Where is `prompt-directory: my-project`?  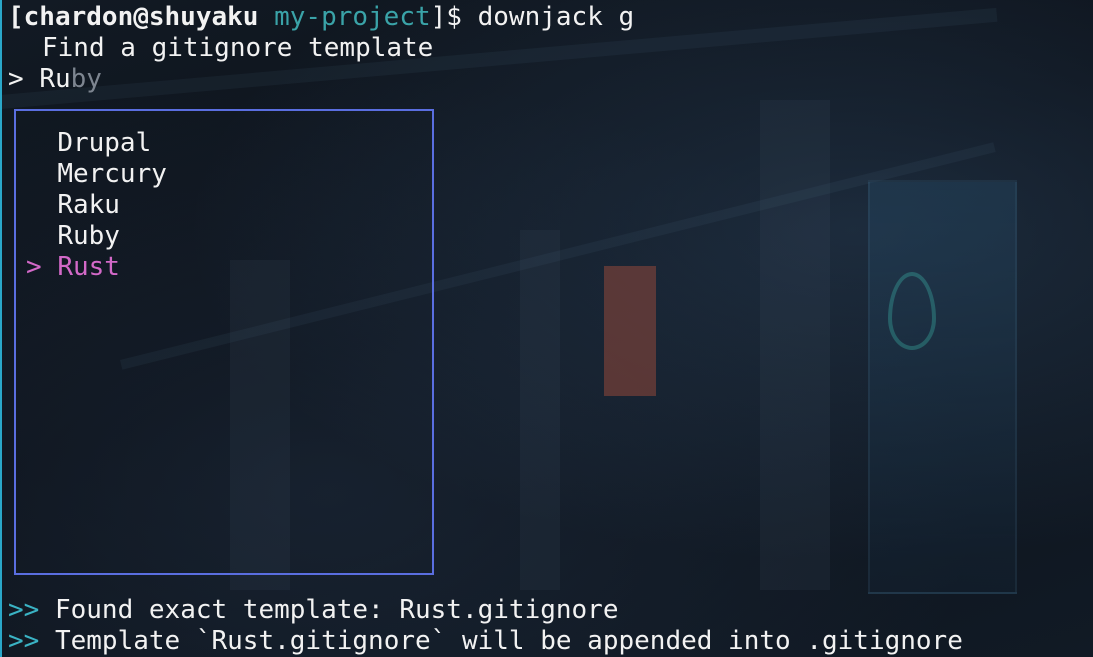 prompt-directory: my-project is located at coordinates (352, 17).